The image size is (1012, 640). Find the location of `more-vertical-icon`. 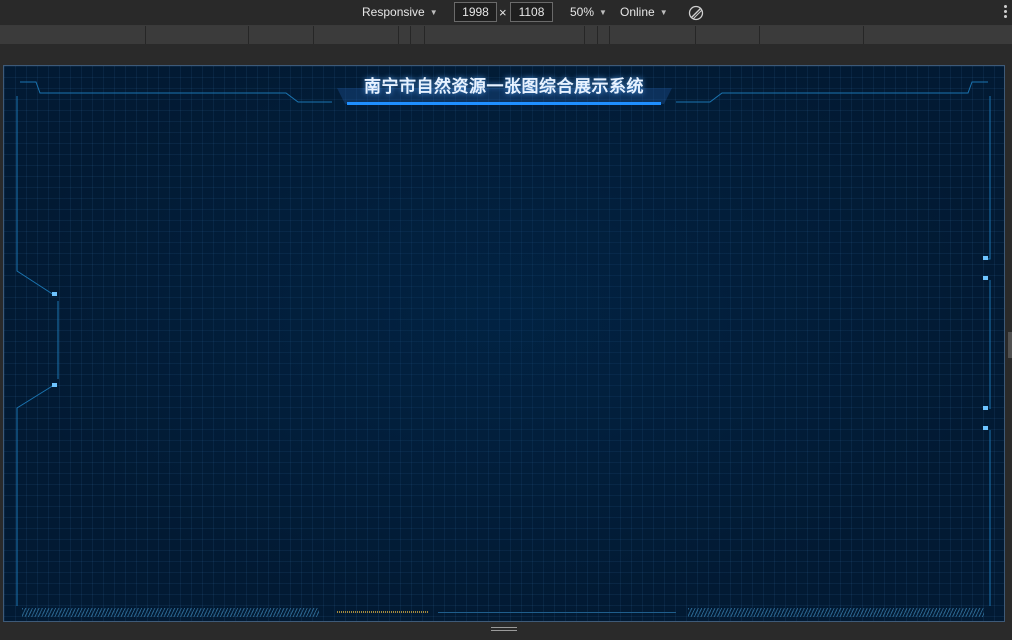

more-vertical-icon is located at coordinates (1006, 12).